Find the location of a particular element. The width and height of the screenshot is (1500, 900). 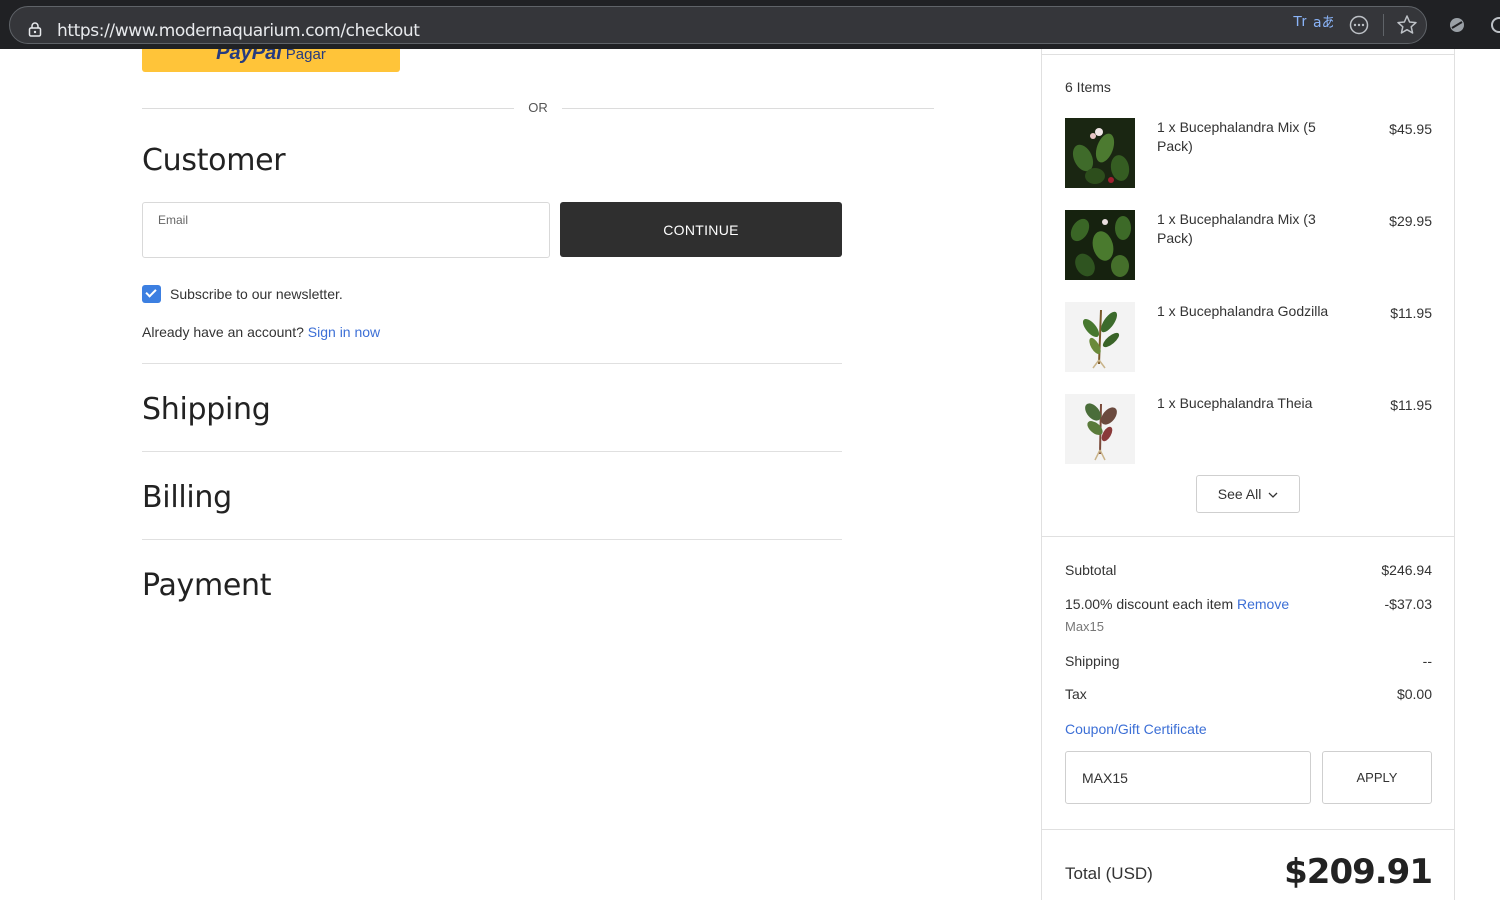

see-all-button: See All is located at coordinates (1248, 494).